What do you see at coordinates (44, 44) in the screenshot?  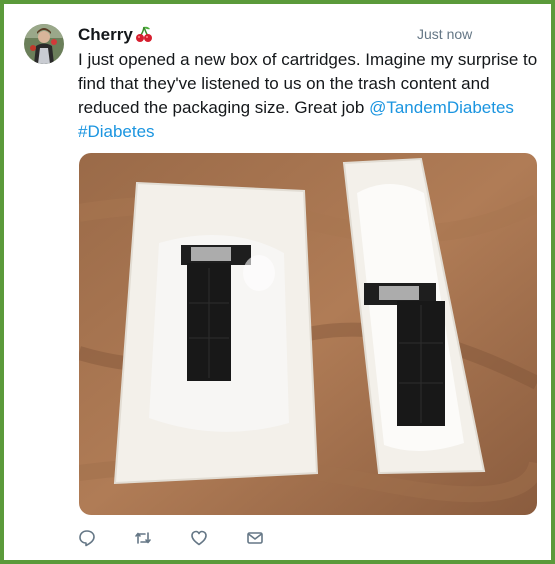 I see `avatar` at bounding box center [44, 44].